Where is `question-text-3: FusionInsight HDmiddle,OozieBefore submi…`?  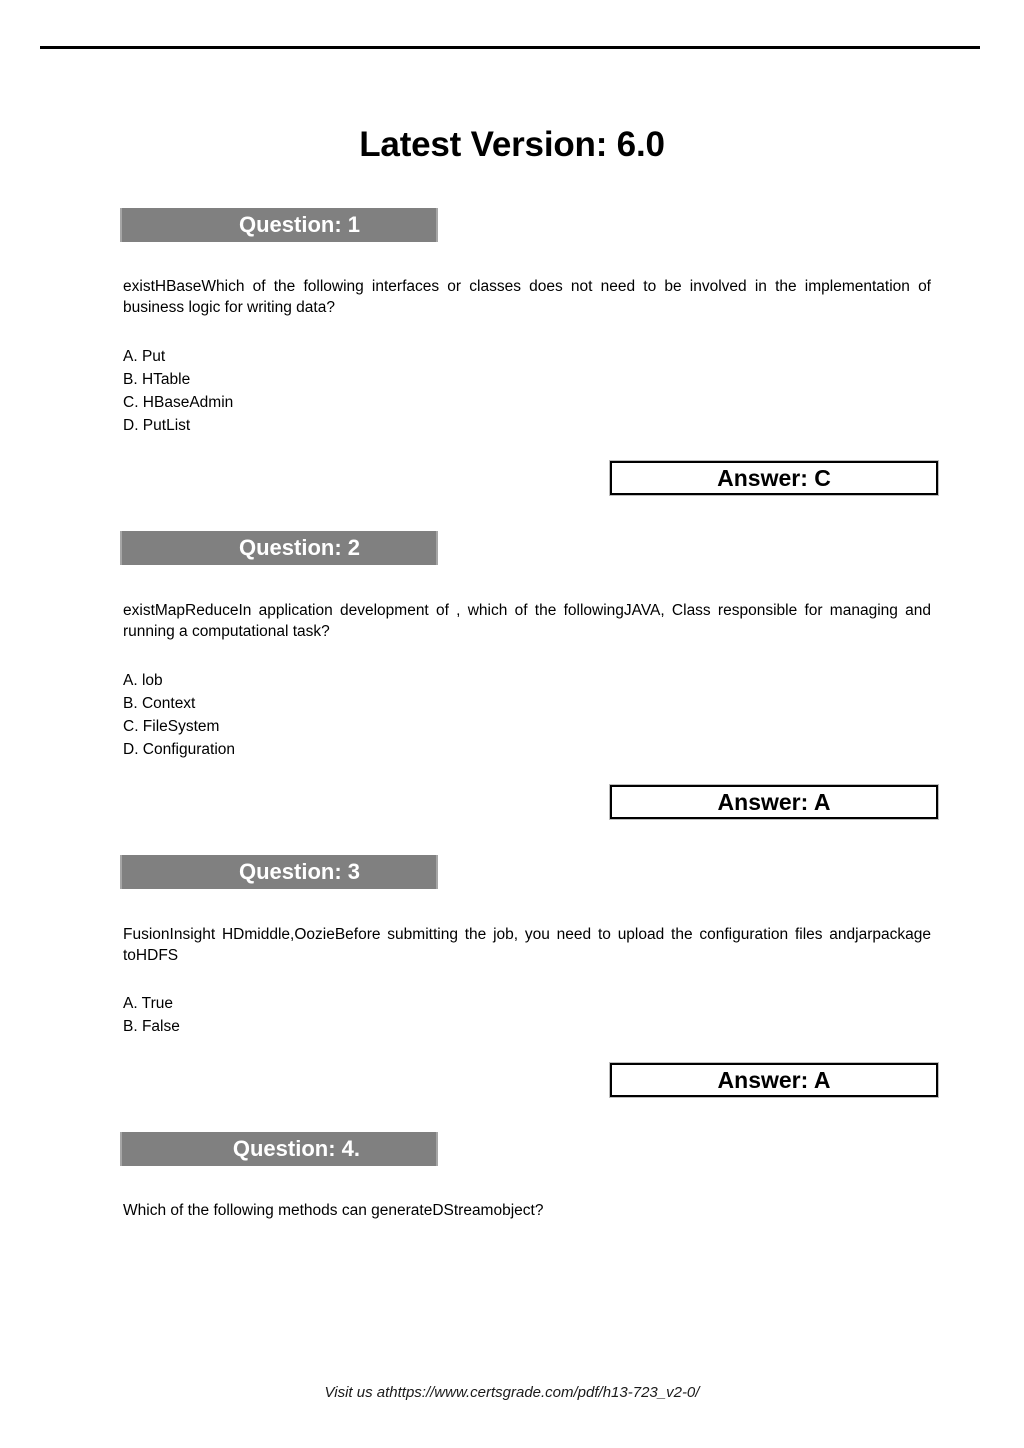
question-text-3: FusionInsight HDmiddle,OozieBefore submi… is located at coordinates (527, 945).